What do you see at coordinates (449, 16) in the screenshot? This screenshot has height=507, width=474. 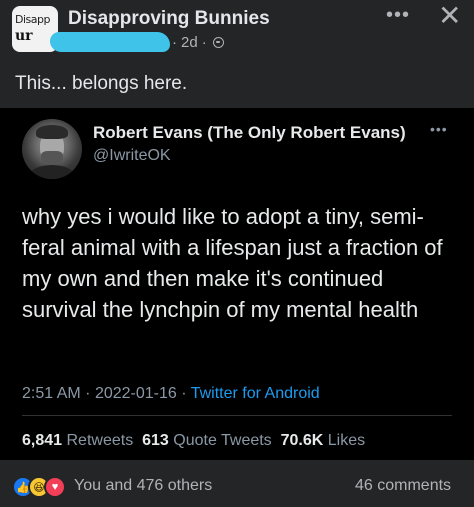 I see `close-icon: ✕` at bounding box center [449, 16].